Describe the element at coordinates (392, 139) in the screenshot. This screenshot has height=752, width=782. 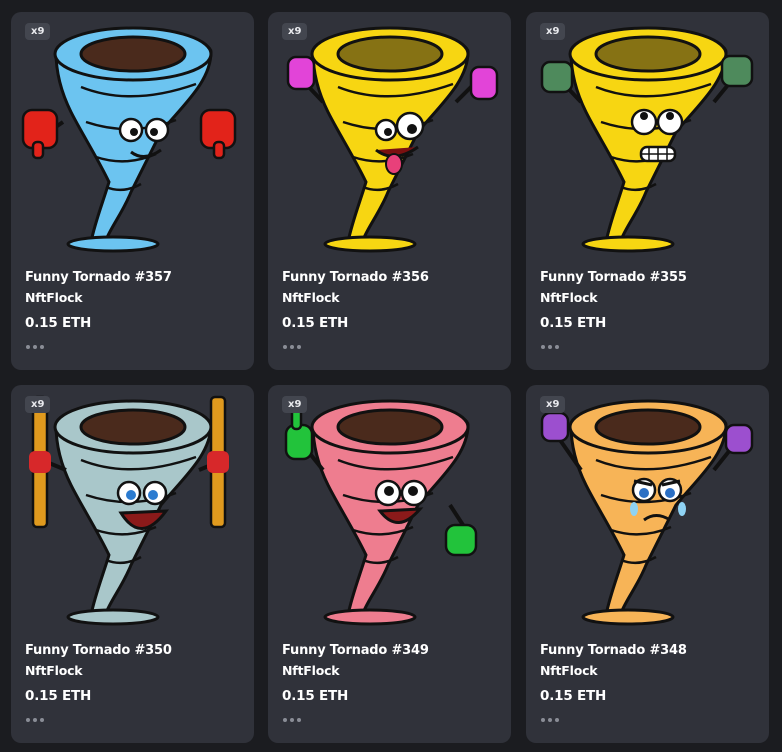
I see `tornado-tongue-icon` at that location.